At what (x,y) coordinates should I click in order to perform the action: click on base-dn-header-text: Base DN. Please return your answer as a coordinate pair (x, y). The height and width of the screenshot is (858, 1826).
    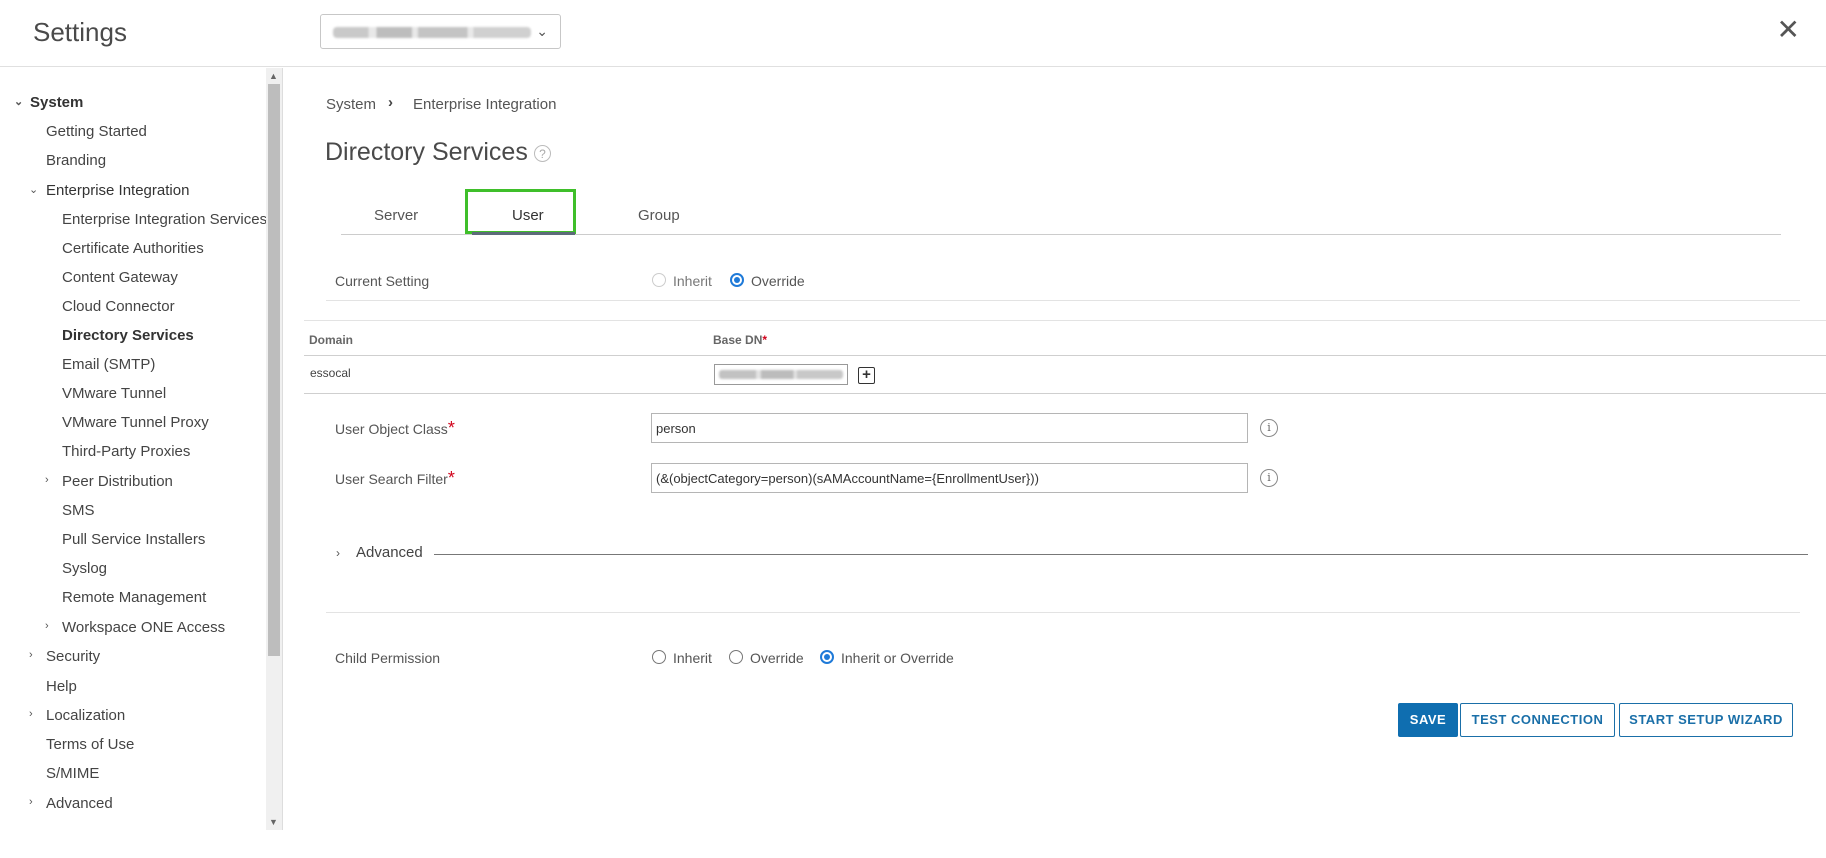
    Looking at the image, I should click on (738, 340).